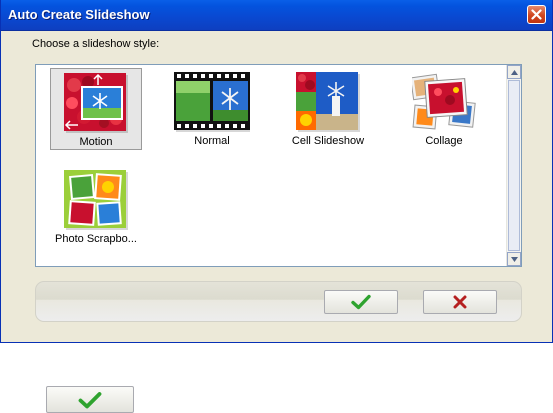 The image size is (553, 413). I want to click on motion-thumbnail, so click(96, 103).